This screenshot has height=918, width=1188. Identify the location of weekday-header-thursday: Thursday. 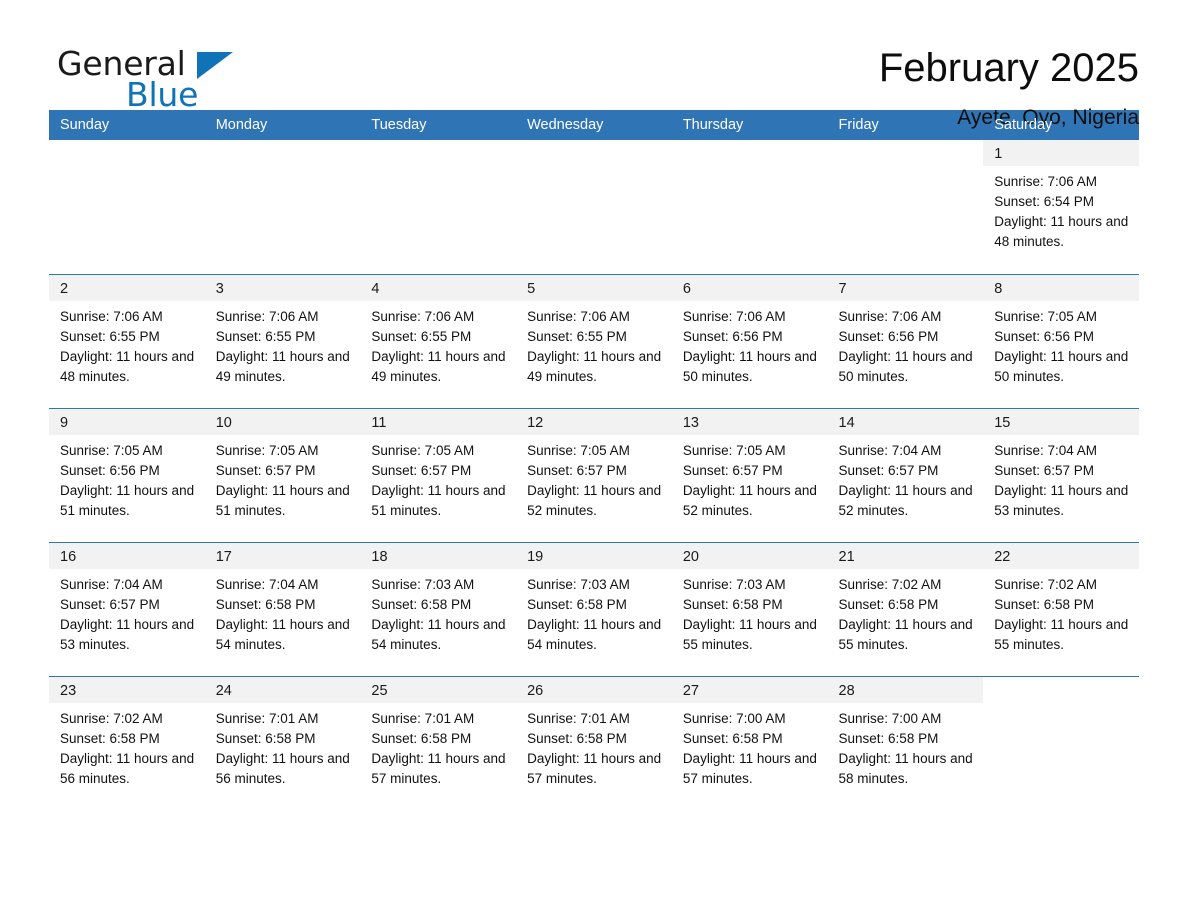
(749, 125).